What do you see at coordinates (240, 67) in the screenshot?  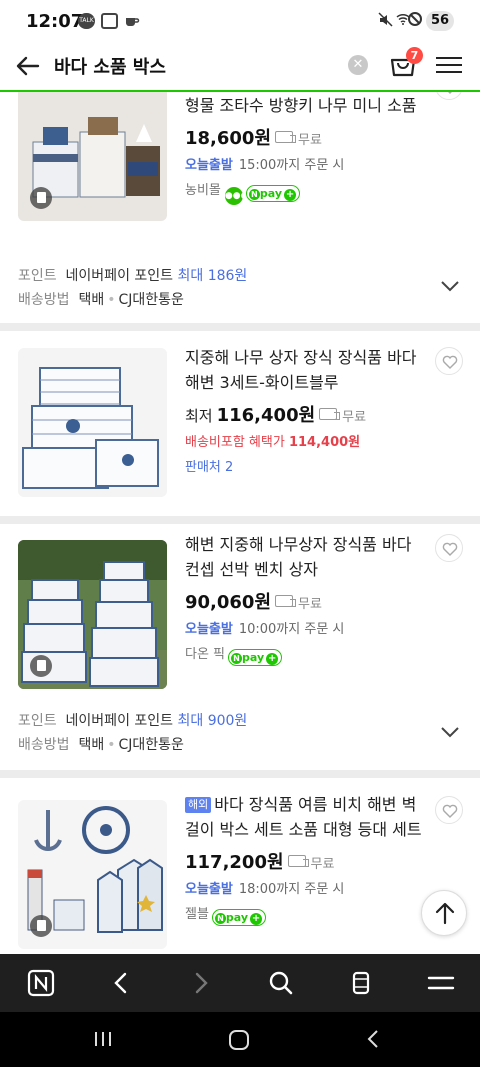 I see `search-header: 바다 소품 박스 ✕ 7` at bounding box center [240, 67].